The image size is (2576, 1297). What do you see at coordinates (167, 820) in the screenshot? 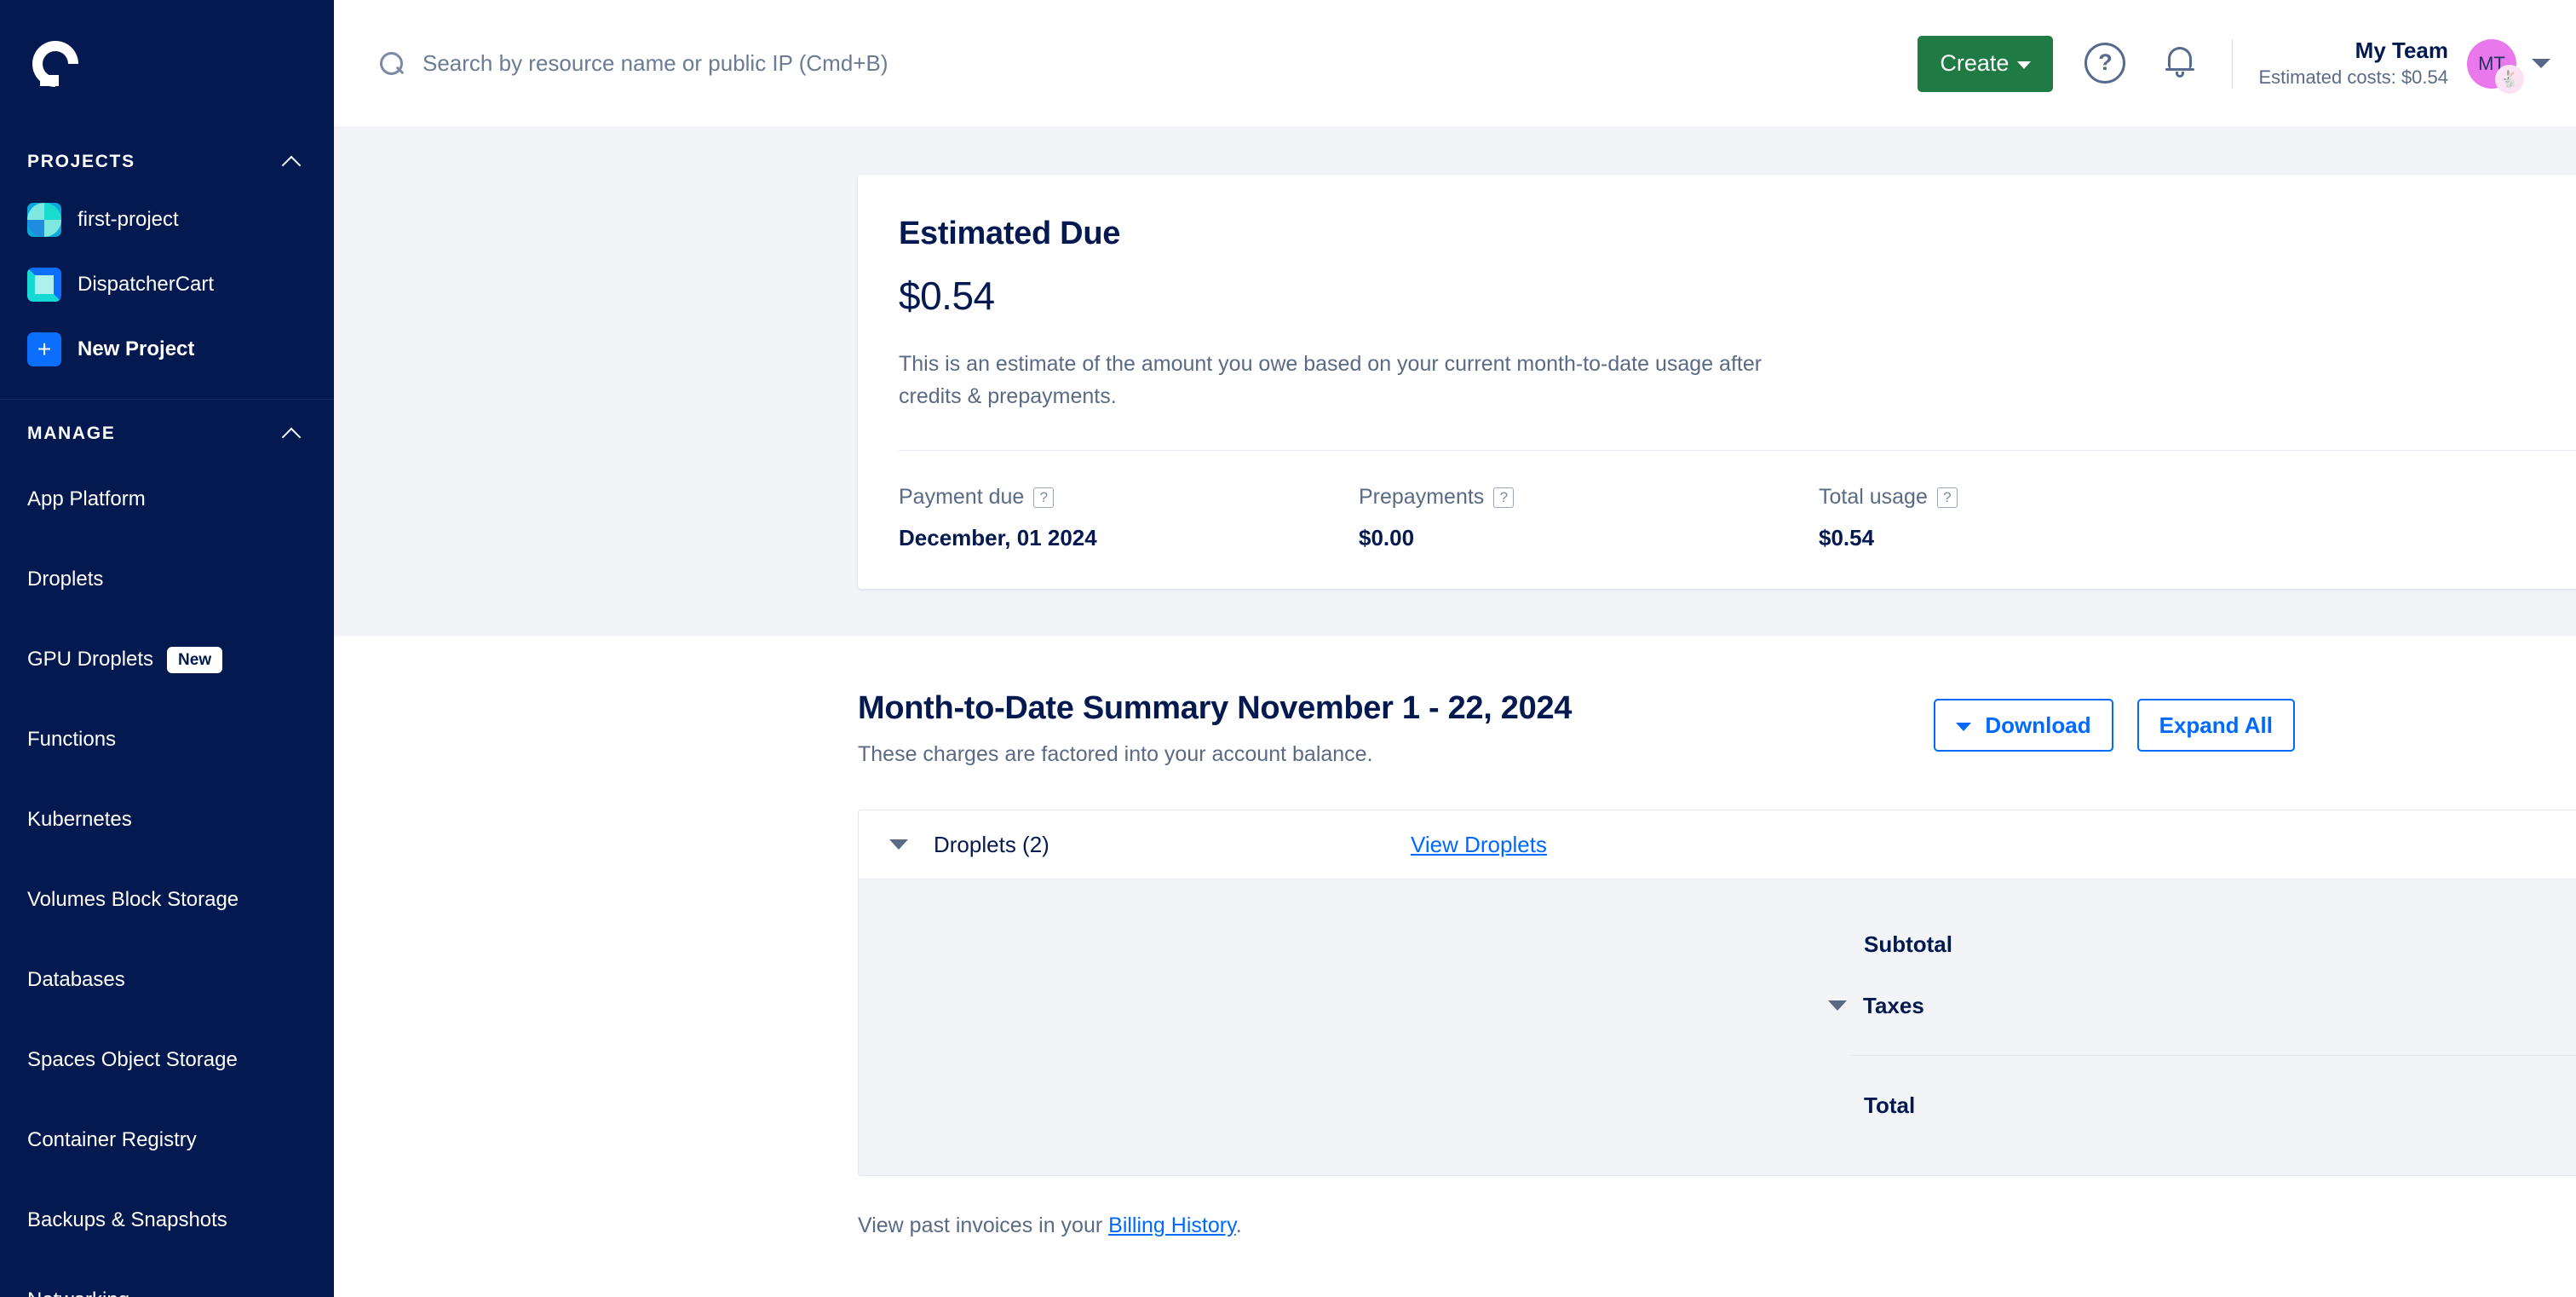
I see `sidebar-item-kubernetes: Kubernetes` at bounding box center [167, 820].